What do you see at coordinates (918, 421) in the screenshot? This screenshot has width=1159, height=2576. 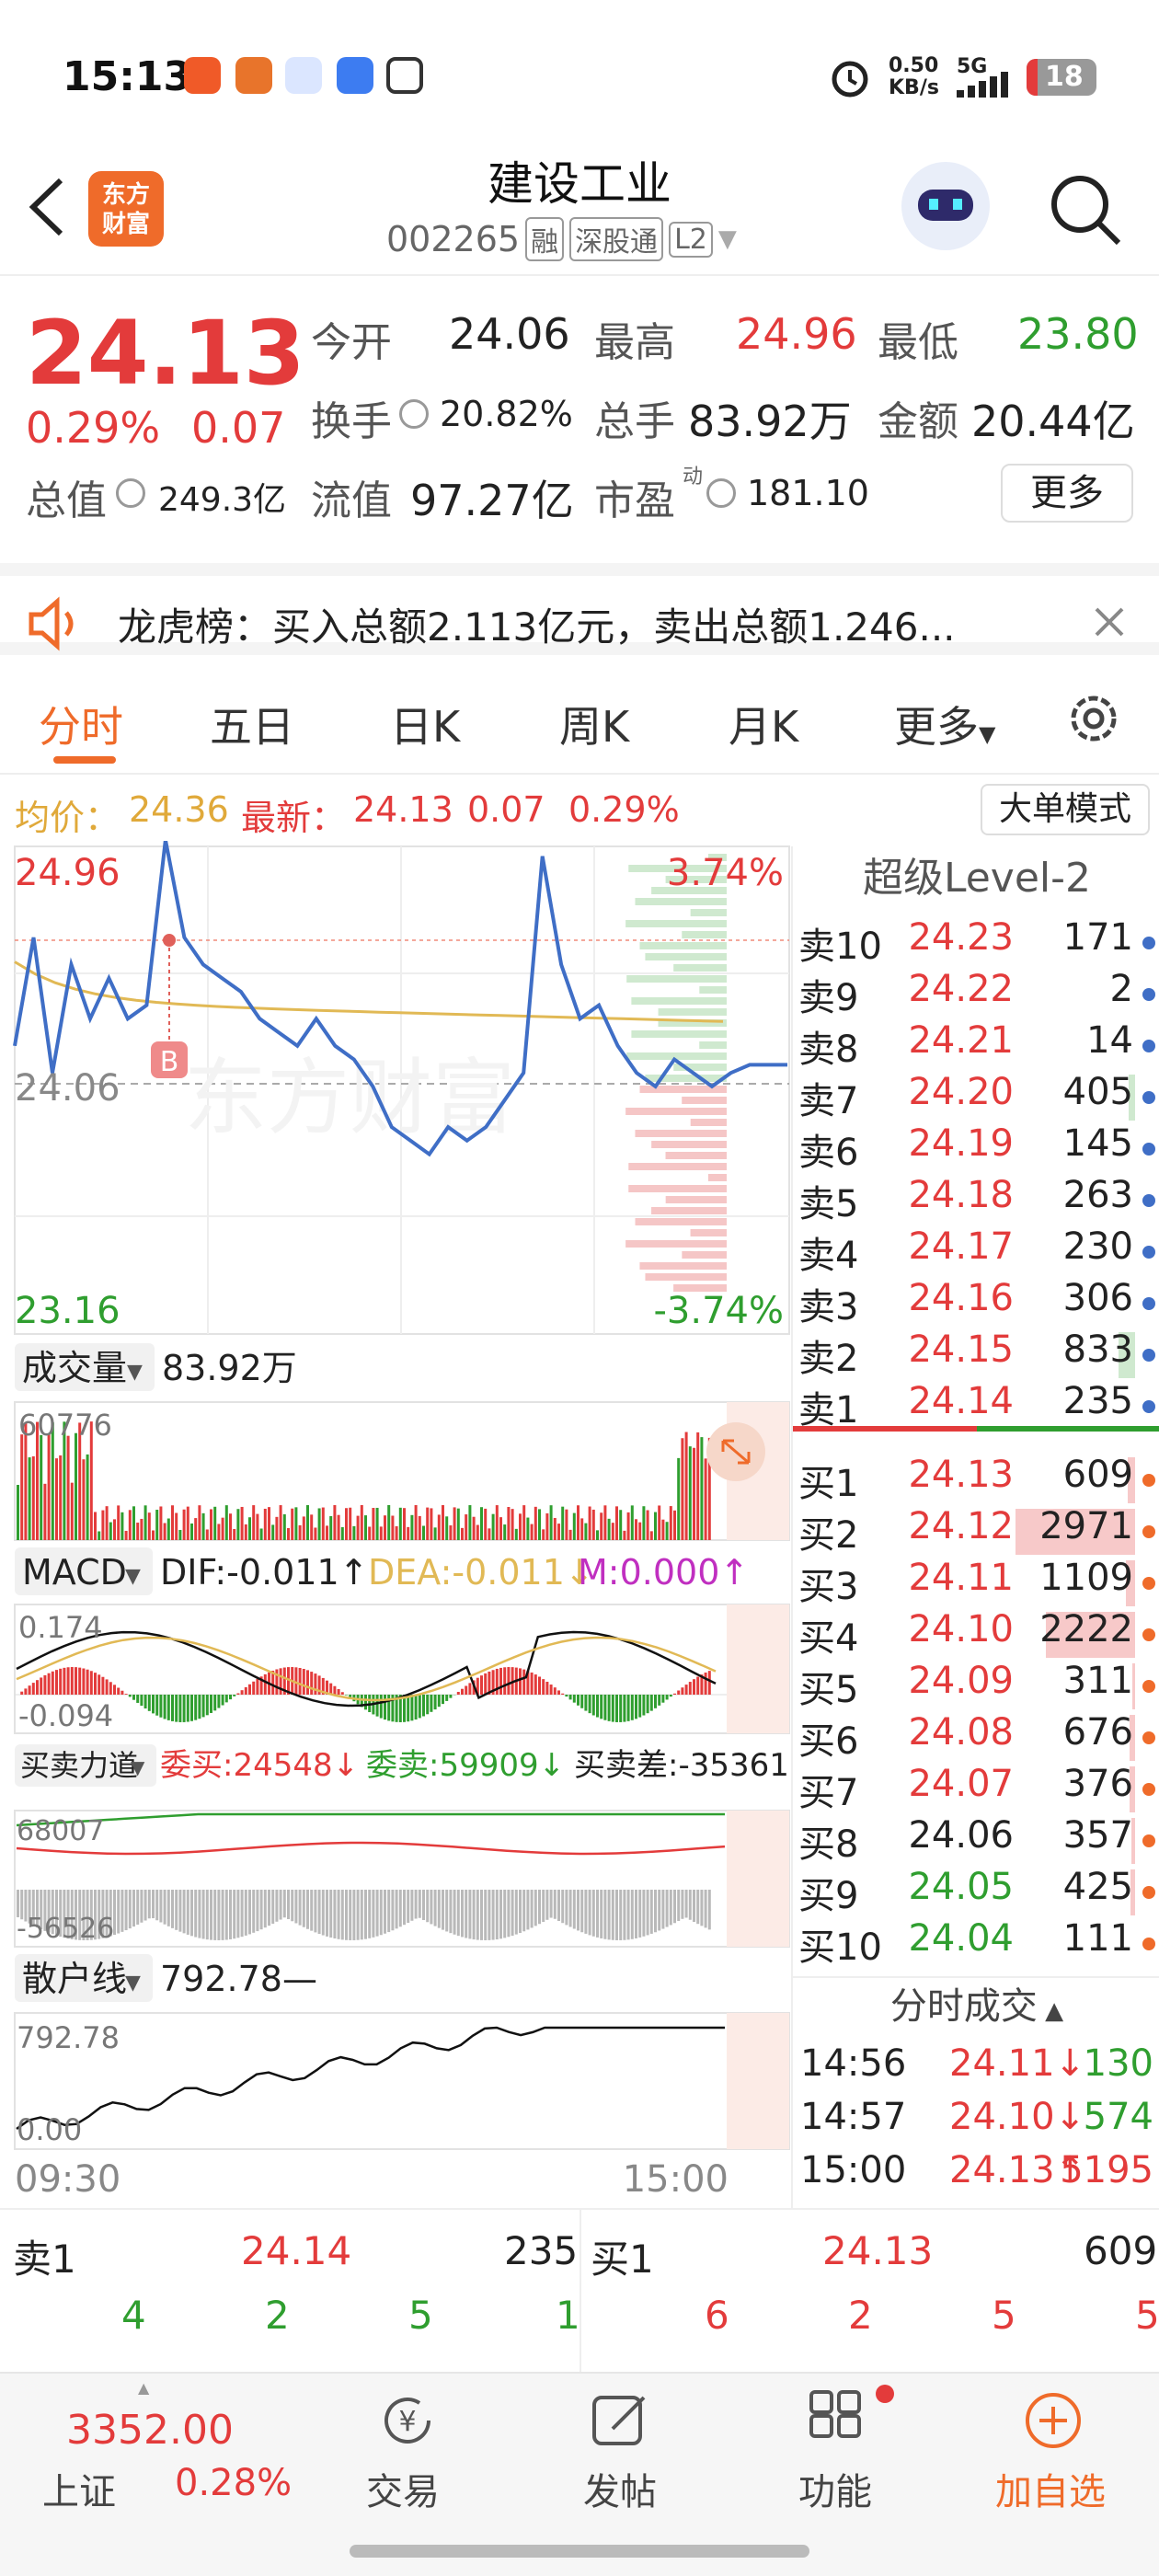 I see `amount-label: 金额` at bounding box center [918, 421].